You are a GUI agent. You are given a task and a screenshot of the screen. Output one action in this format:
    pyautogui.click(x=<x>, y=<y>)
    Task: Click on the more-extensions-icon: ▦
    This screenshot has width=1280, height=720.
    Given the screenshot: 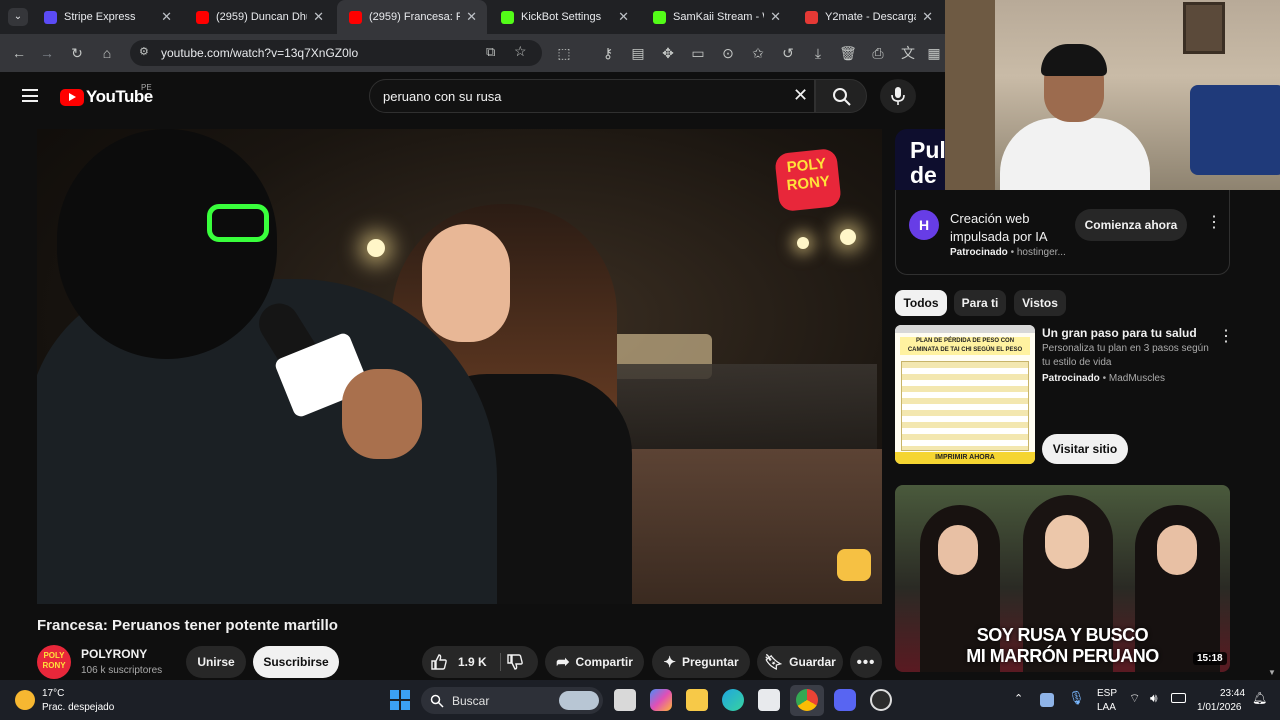 What is the action you would take?
    pyautogui.click(x=934, y=53)
    